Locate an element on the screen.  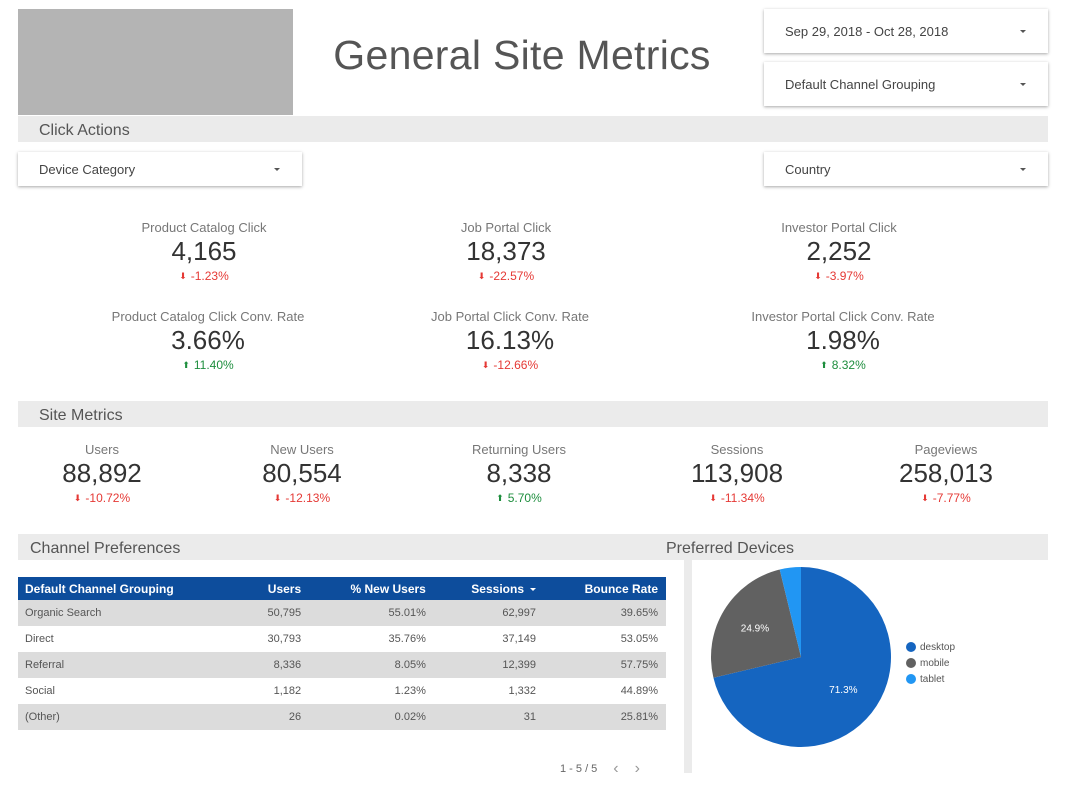
legend-label: tablet is located at coordinates (932, 679).